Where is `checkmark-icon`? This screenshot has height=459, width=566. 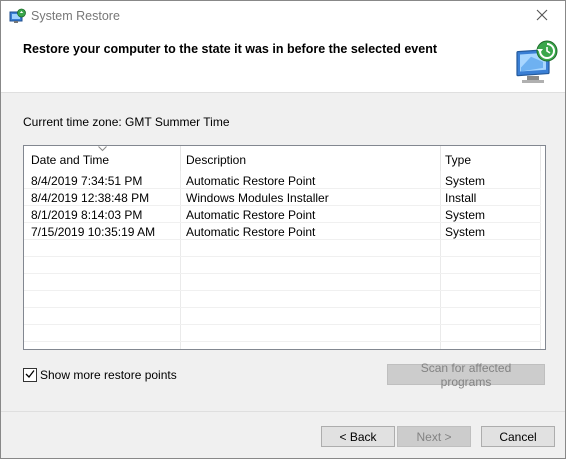 checkmark-icon is located at coordinates (30, 375).